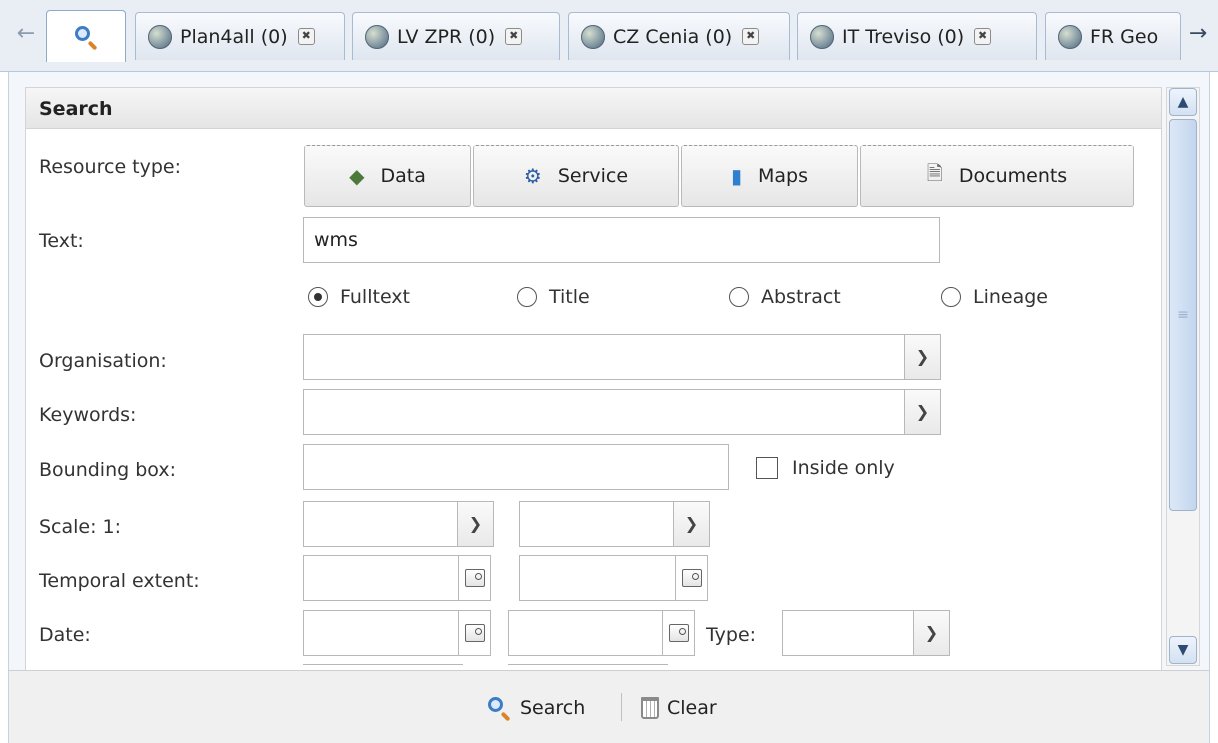 This screenshot has height=743, width=1218. I want to click on radio-lineage: Lineage, so click(994, 297).